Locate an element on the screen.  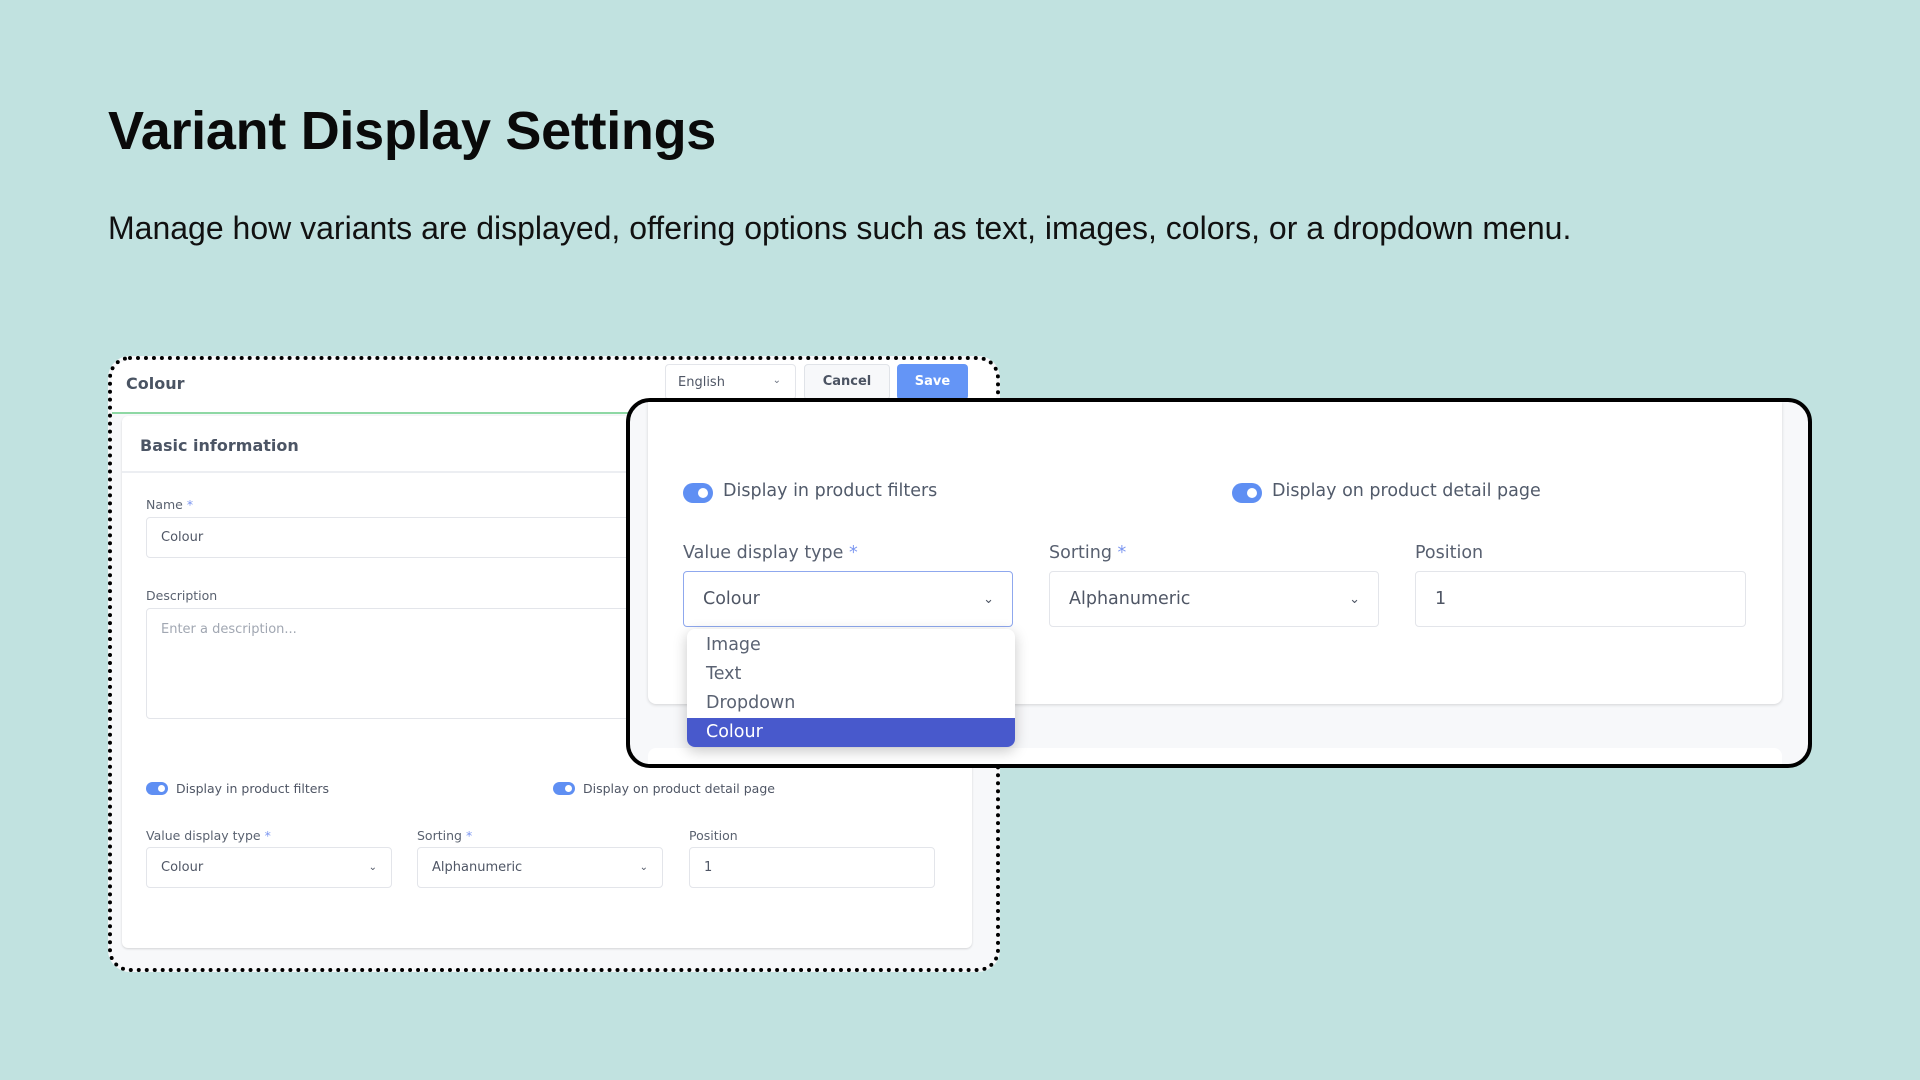
toggle-product-filters is located at coordinates (157, 788).